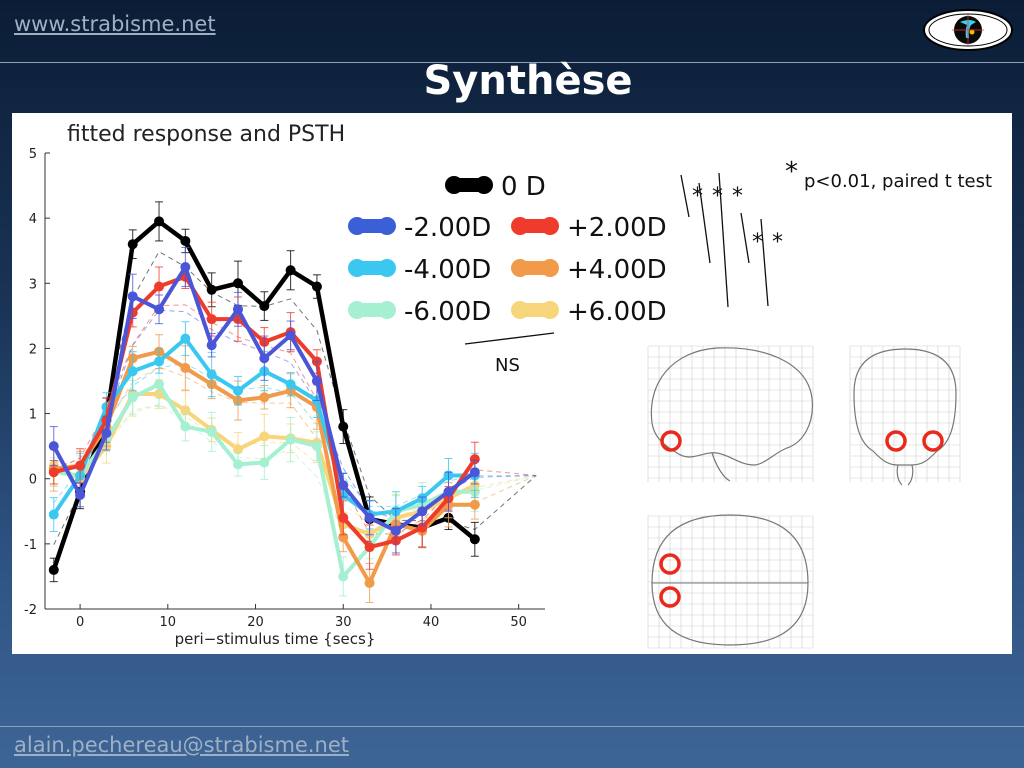 The height and width of the screenshot is (768, 1024). What do you see at coordinates (617, 270) in the screenshot?
I see `legend-label: +4.00D` at bounding box center [617, 270].